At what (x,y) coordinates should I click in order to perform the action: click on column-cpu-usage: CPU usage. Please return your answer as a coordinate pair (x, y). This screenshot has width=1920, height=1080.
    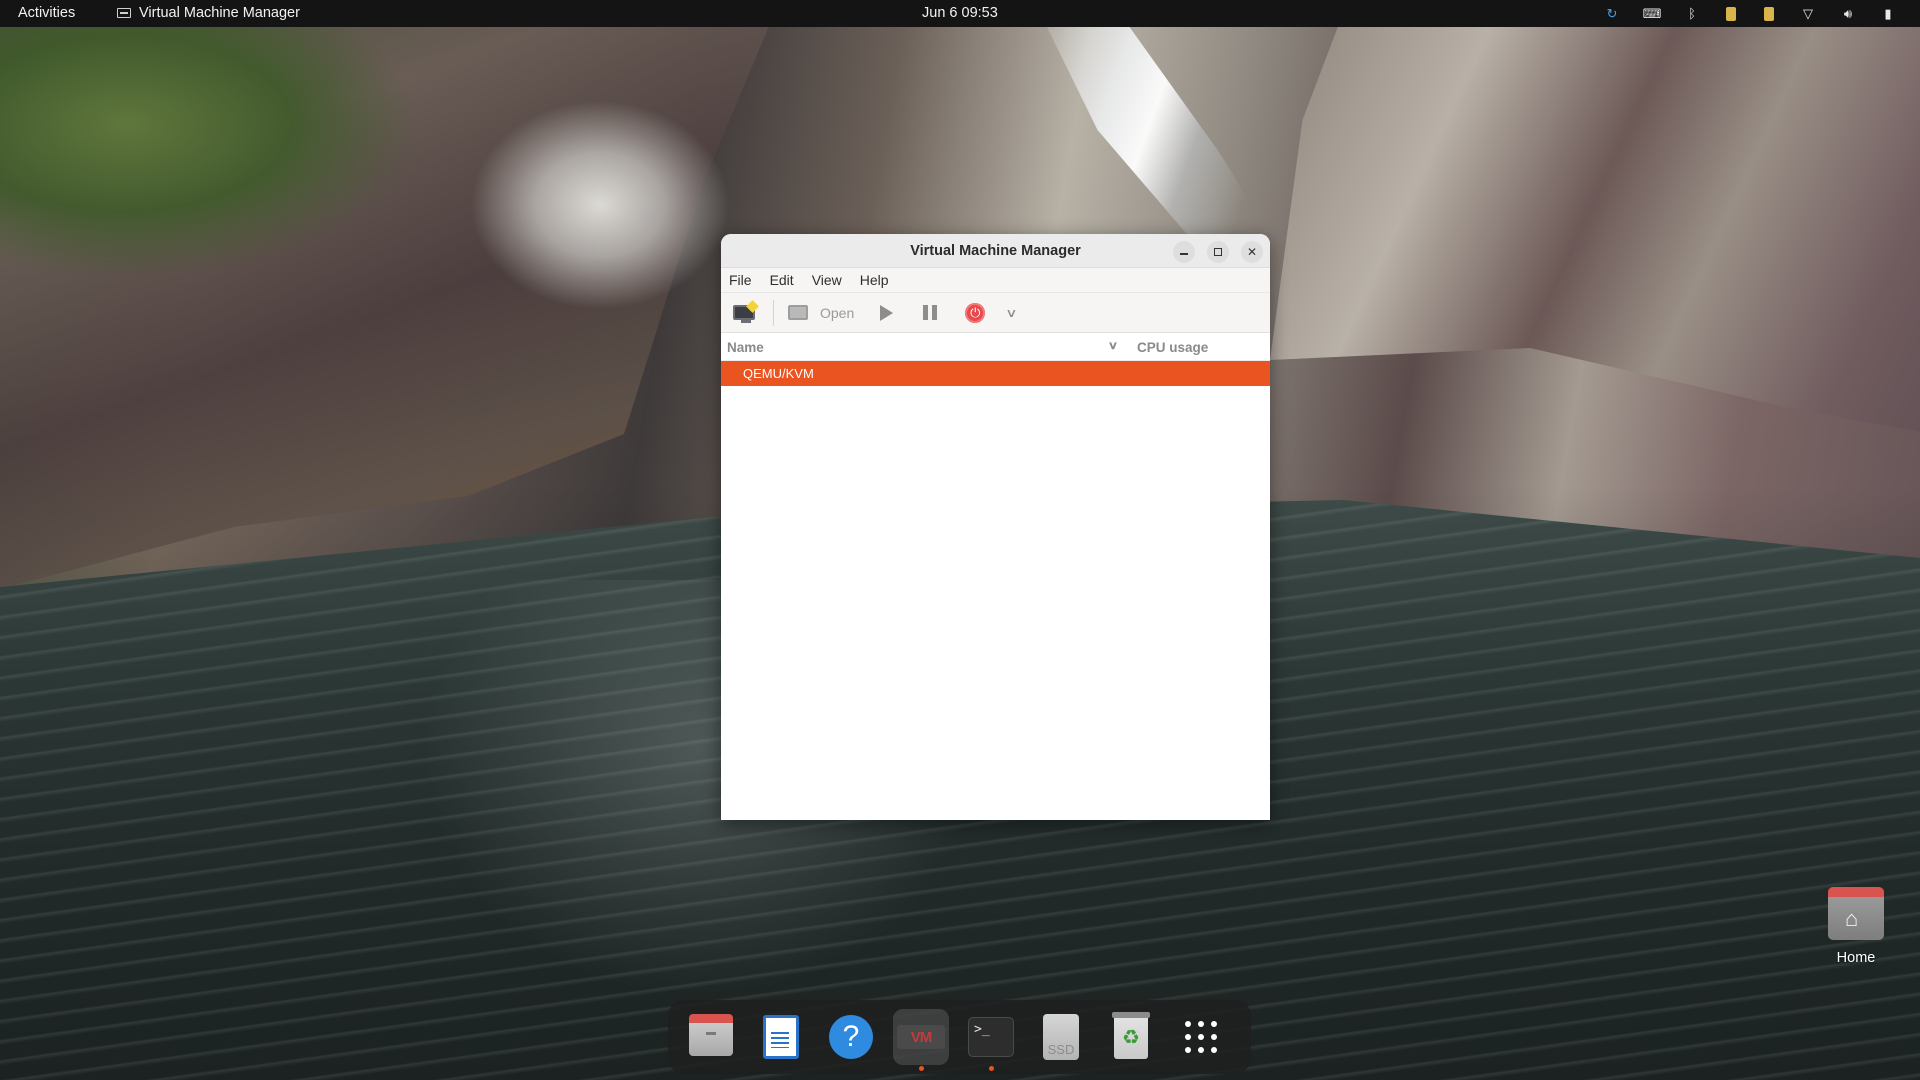
    Looking at the image, I should click on (1172, 347).